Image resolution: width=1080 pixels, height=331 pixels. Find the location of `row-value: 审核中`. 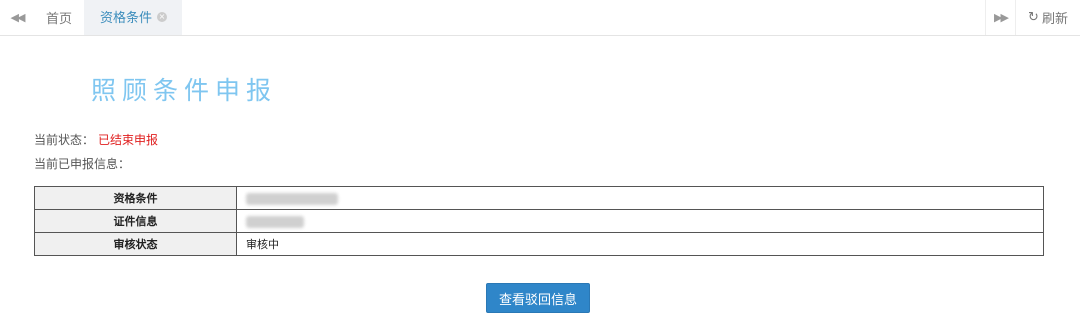

row-value: 审核中 is located at coordinates (640, 244).